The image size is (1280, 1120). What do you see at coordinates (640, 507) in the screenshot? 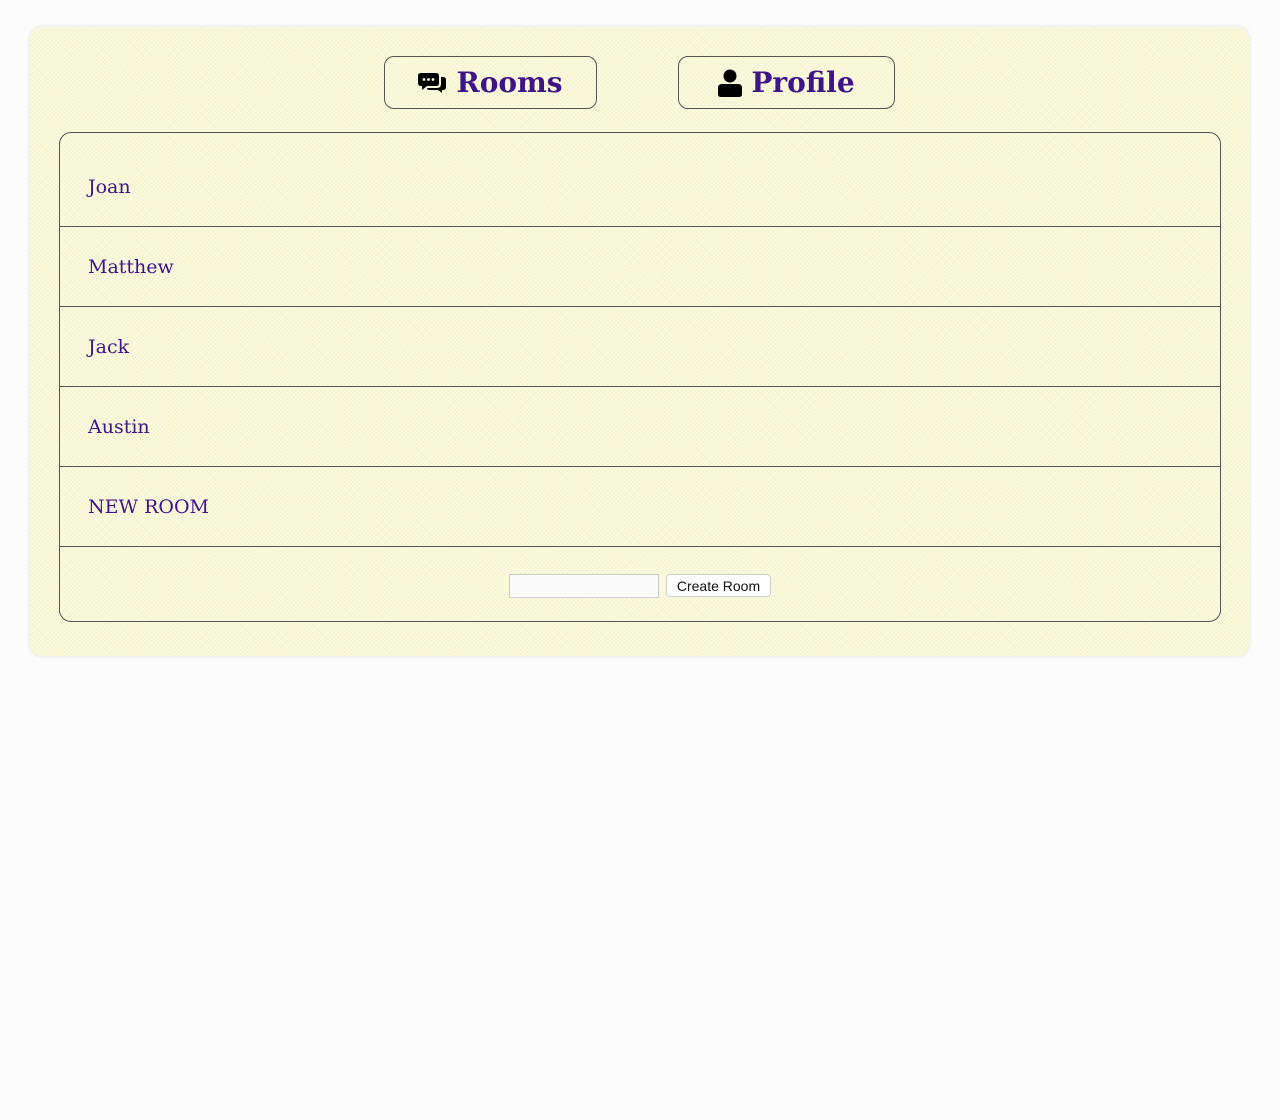
I see `room-item: NEW ROOM` at bounding box center [640, 507].